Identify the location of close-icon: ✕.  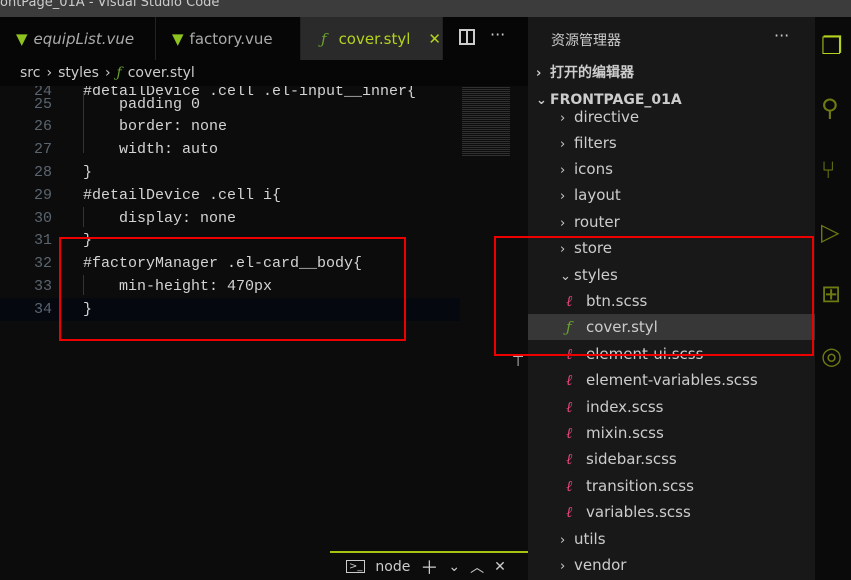
(434, 39).